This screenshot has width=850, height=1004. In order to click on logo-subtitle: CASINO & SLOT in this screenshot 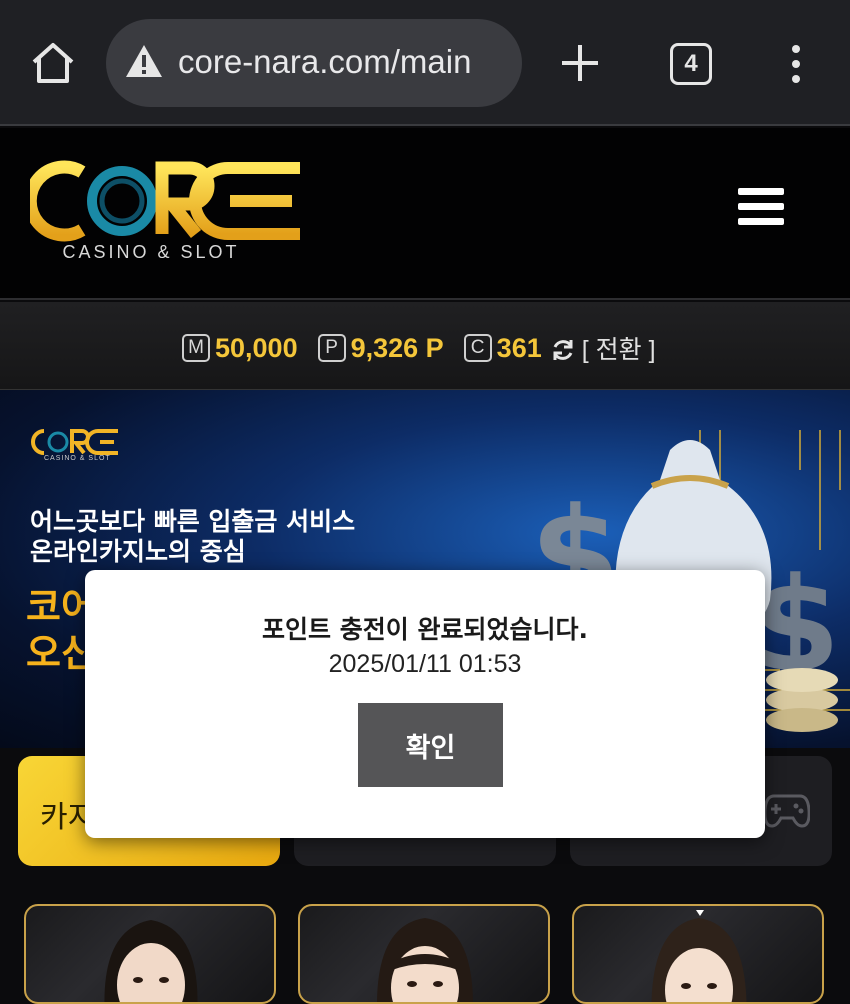, I will do `click(151, 252)`.